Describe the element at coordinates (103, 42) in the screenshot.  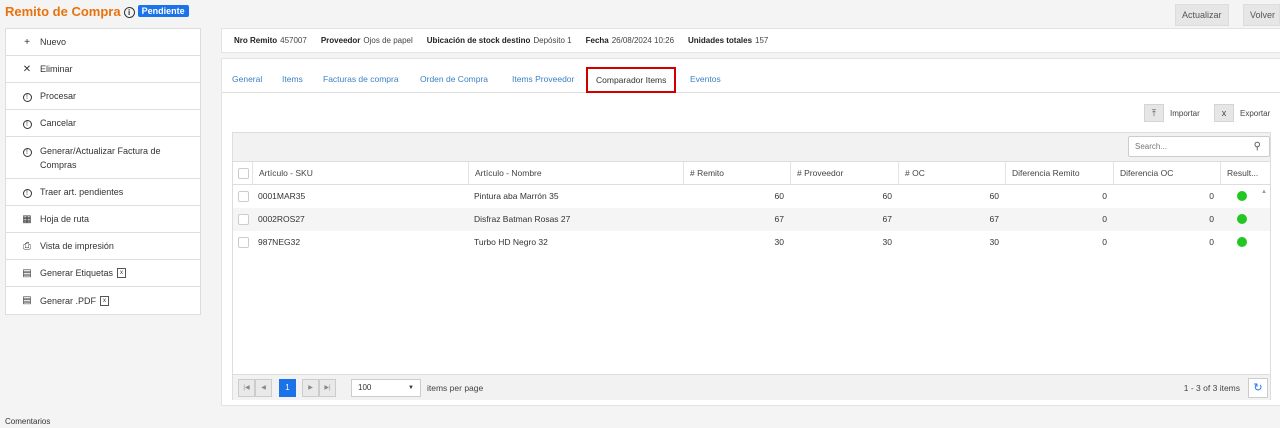
I see `sidebar-item-nuevo: + Nuevo` at that location.